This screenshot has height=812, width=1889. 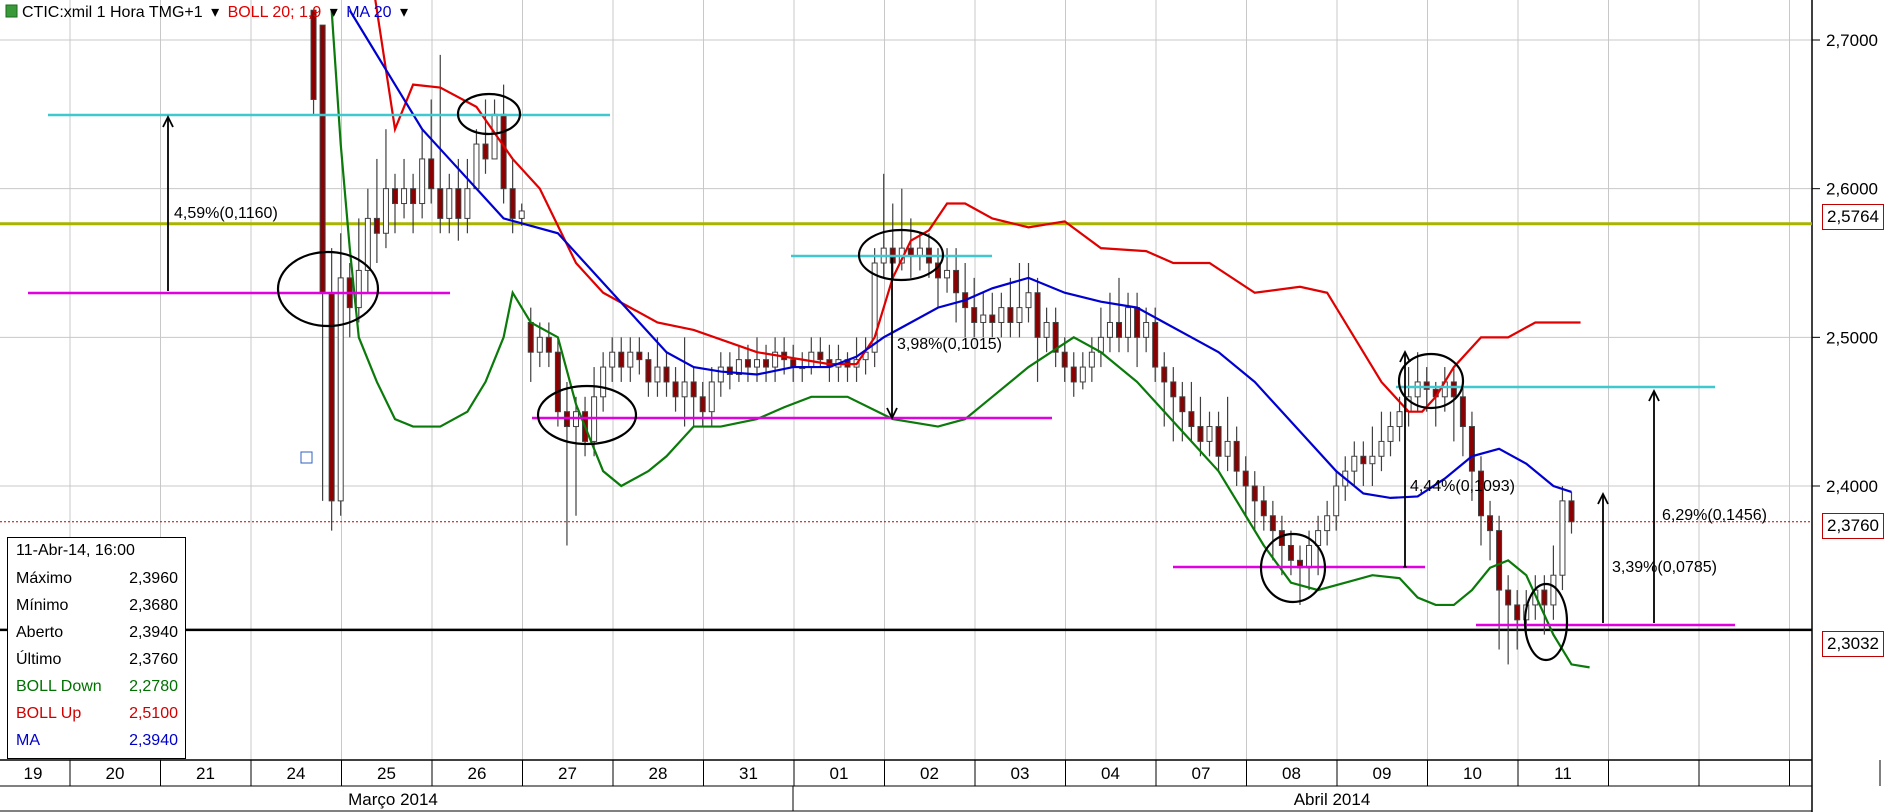 What do you see at coordinates (40, 632) in the screenshot?
I see `info-label: Aberto` at bounding box center [40, 632].